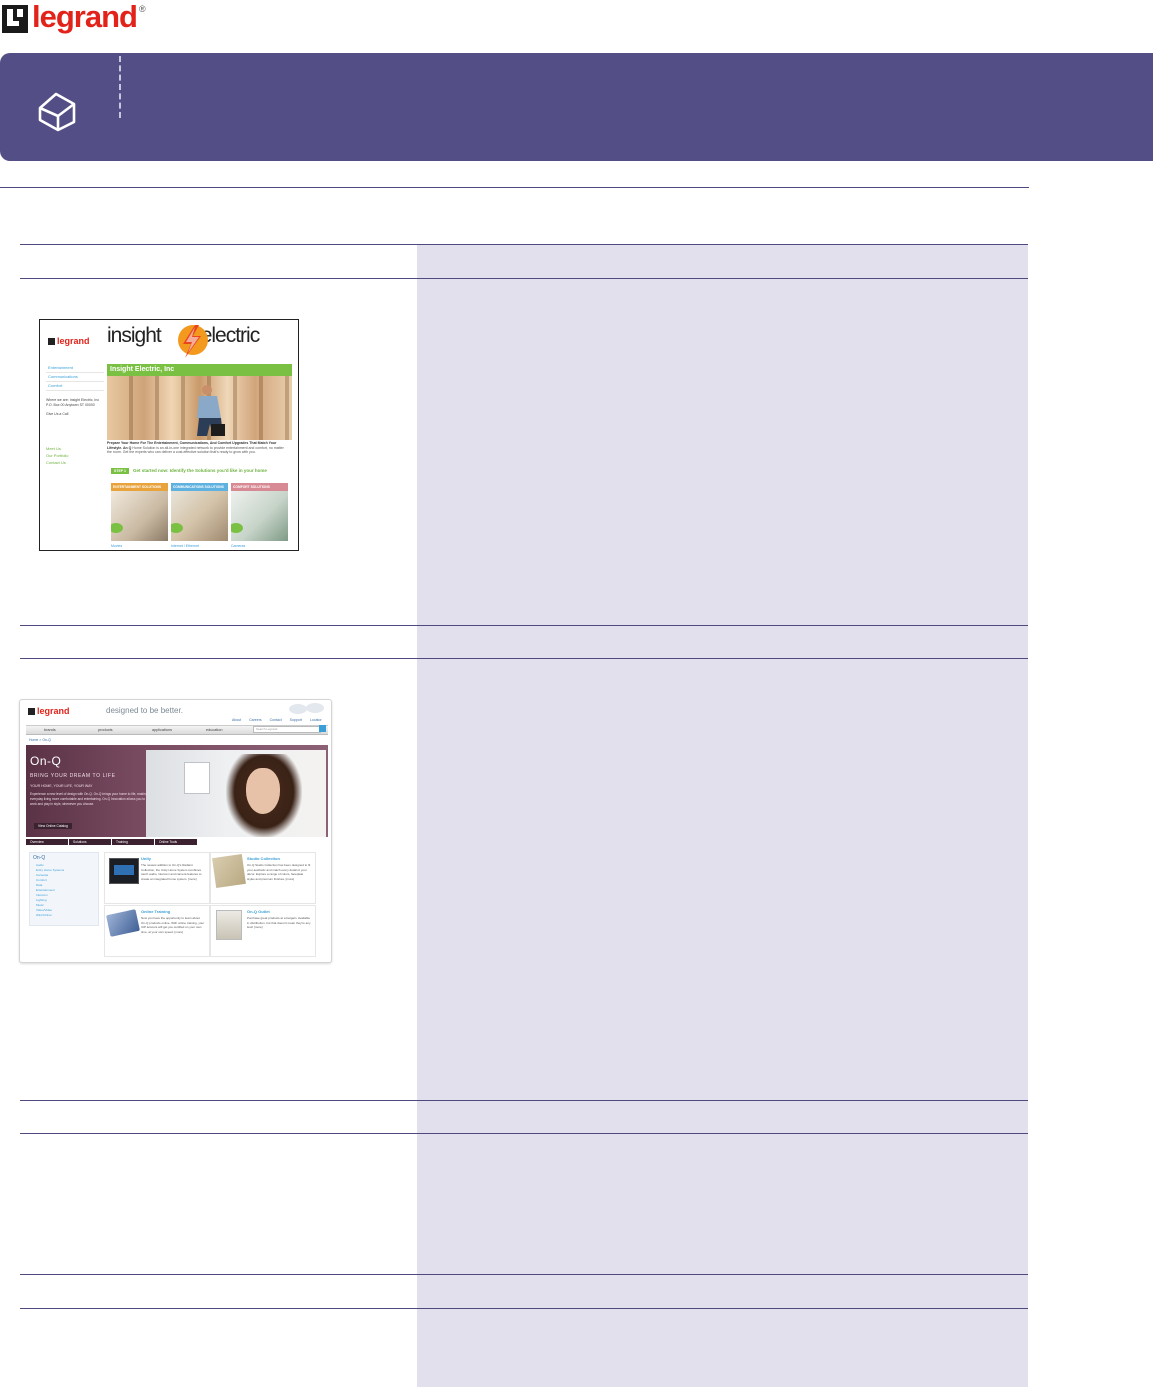 Image resolution: width=1153 pixels, height=1387 pixels. Describe the element at coordinates (40, 740) in the screenshot. I see `breadcrumb: Home > On-Q` at that location.